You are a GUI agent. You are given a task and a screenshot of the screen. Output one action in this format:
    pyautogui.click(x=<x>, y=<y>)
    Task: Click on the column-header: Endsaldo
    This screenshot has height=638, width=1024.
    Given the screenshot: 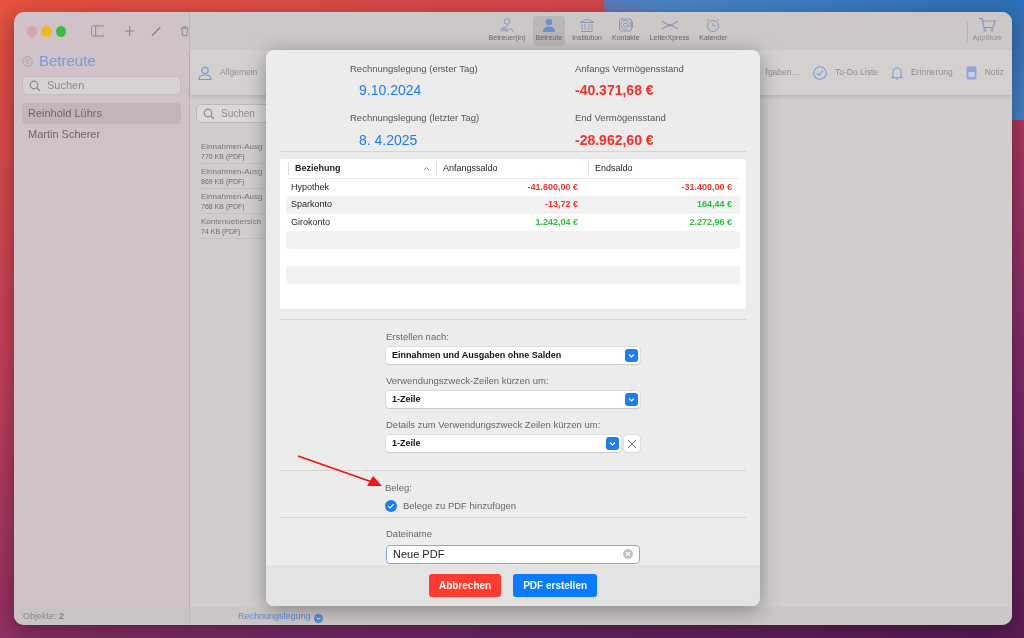 What is the action you would take?
    pyautogui.click(x=663, y=168)
    